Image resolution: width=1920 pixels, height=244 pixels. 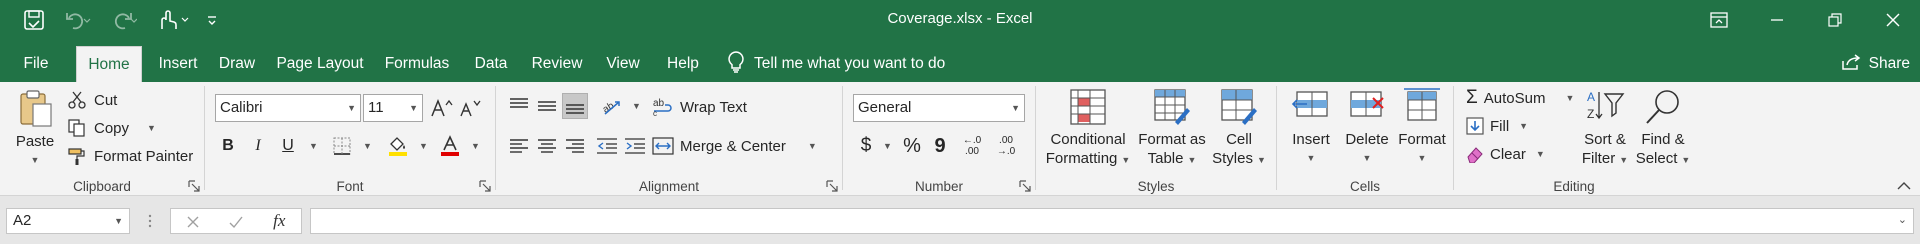 I want to click on cancel-icon, so click(x=192, y=221).